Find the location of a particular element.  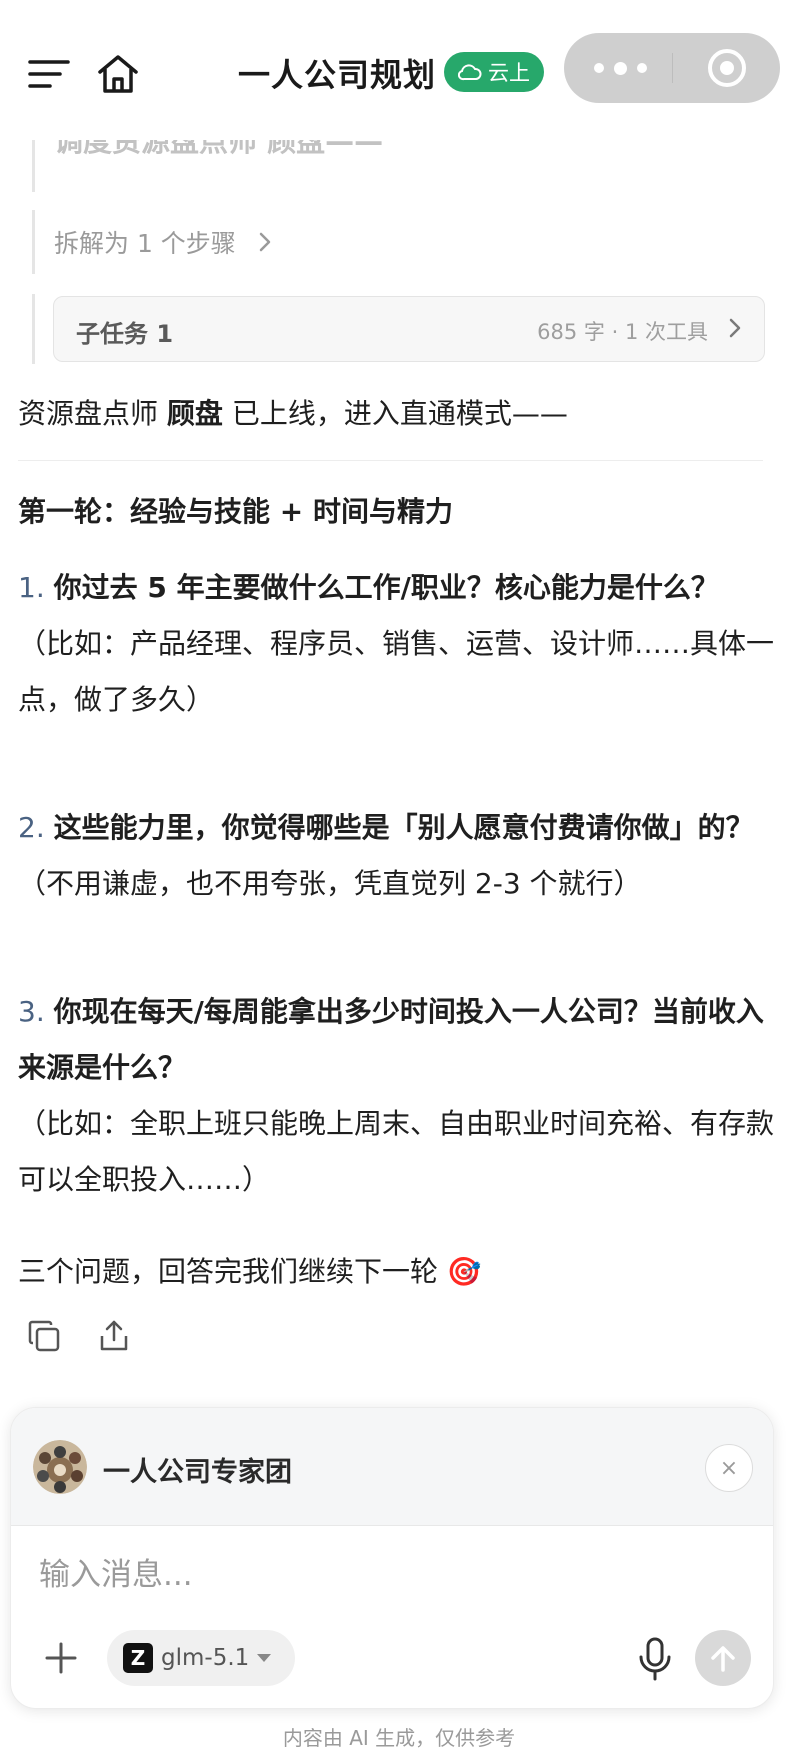

cloud-badge-label: 云上 is located at coordinates (509, 73).